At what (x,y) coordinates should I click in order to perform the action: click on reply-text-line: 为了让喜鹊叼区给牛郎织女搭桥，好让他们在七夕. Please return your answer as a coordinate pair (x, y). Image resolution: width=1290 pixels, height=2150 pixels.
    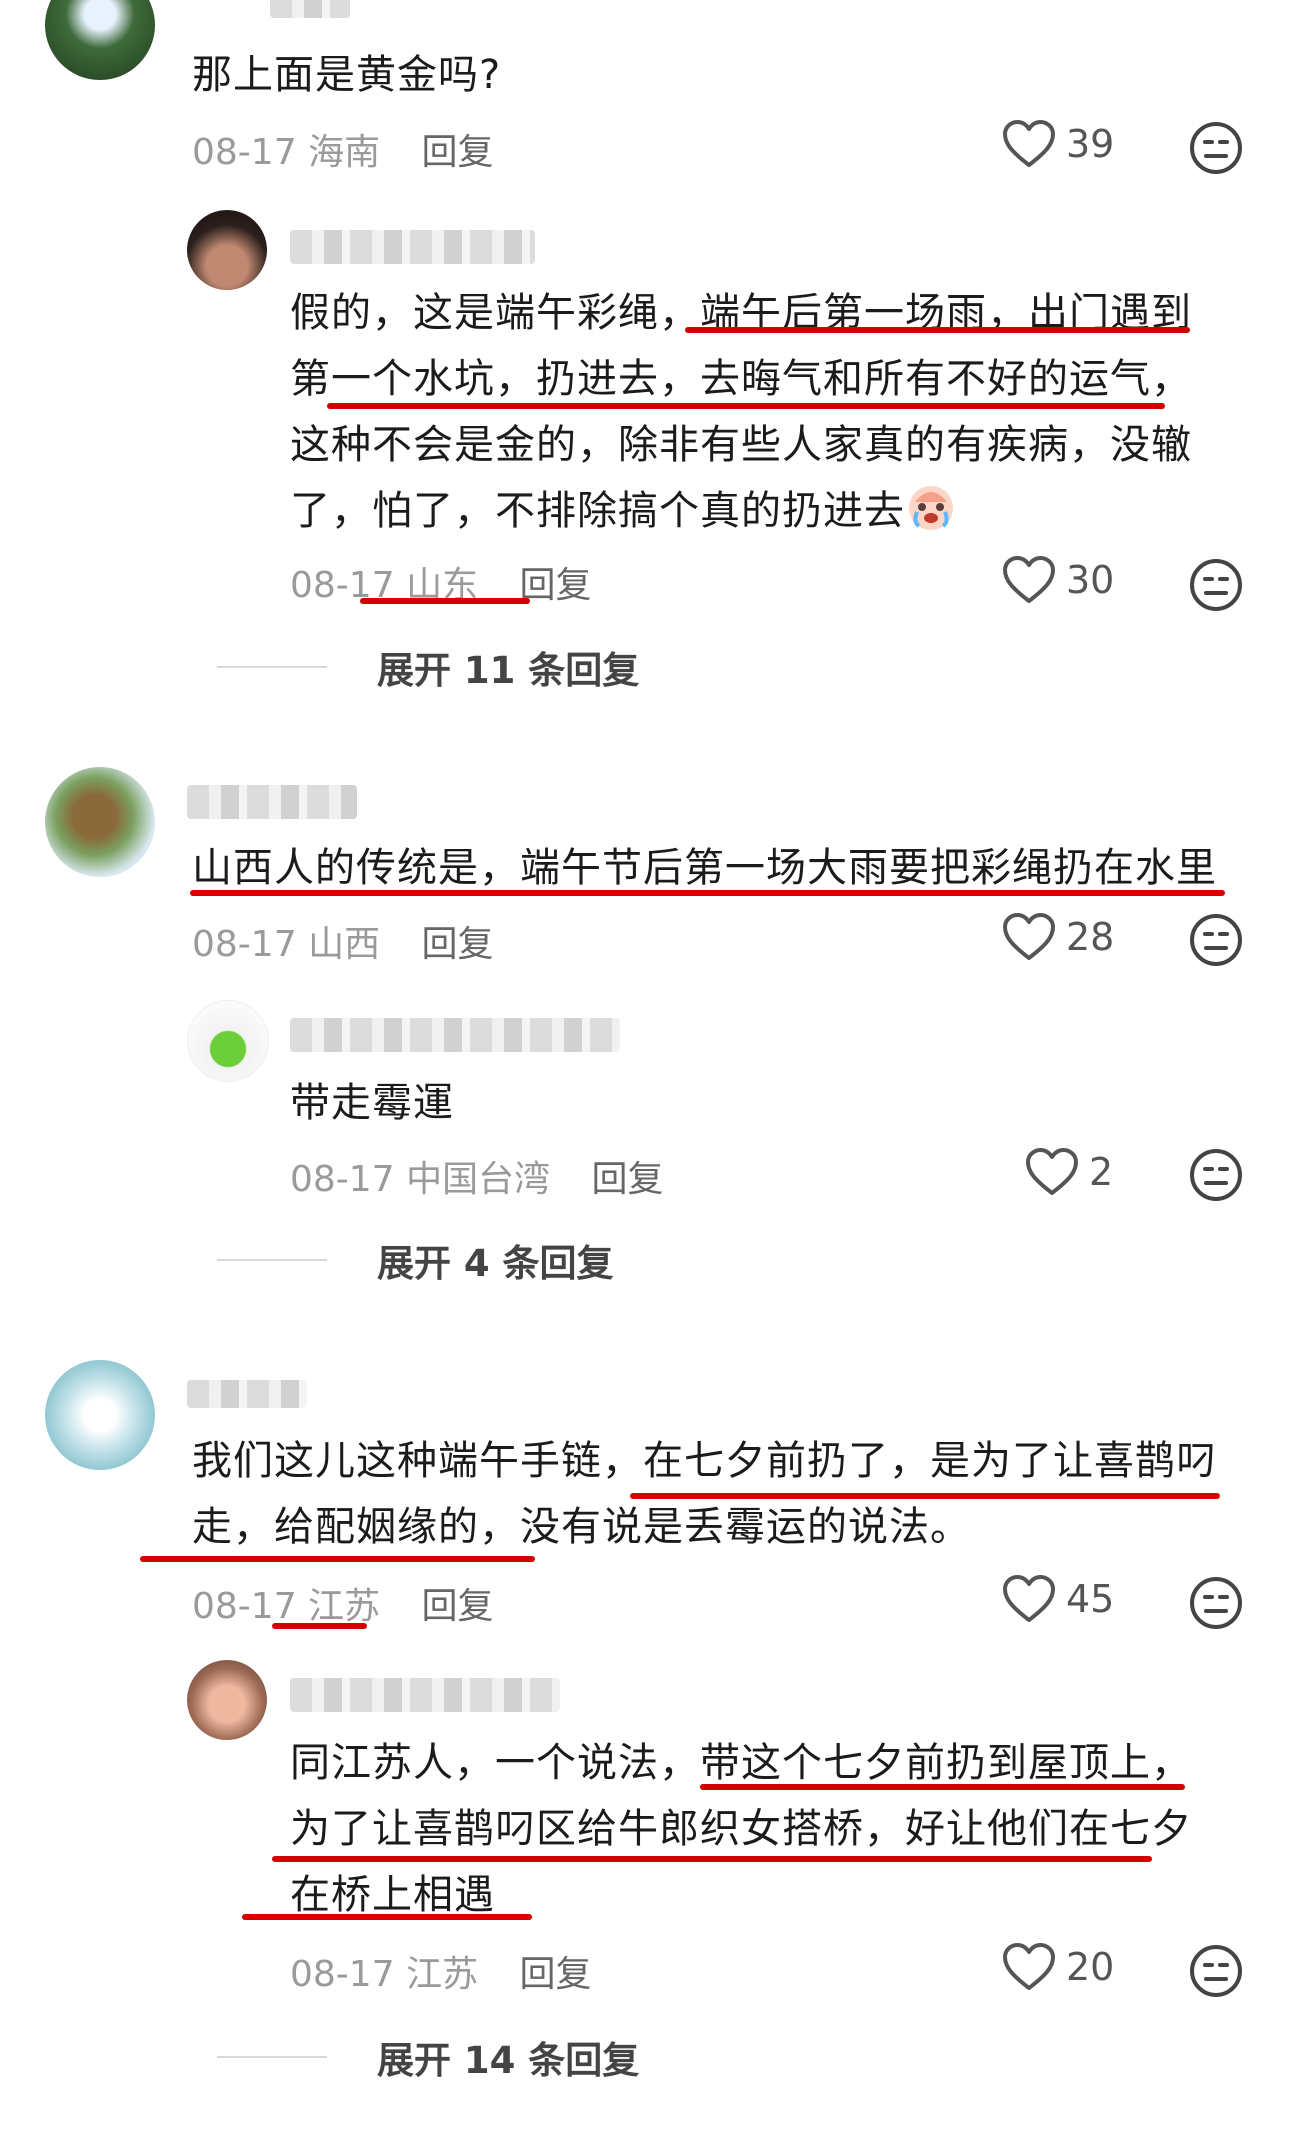
    Looking at the image, I should click on (741, 1829).